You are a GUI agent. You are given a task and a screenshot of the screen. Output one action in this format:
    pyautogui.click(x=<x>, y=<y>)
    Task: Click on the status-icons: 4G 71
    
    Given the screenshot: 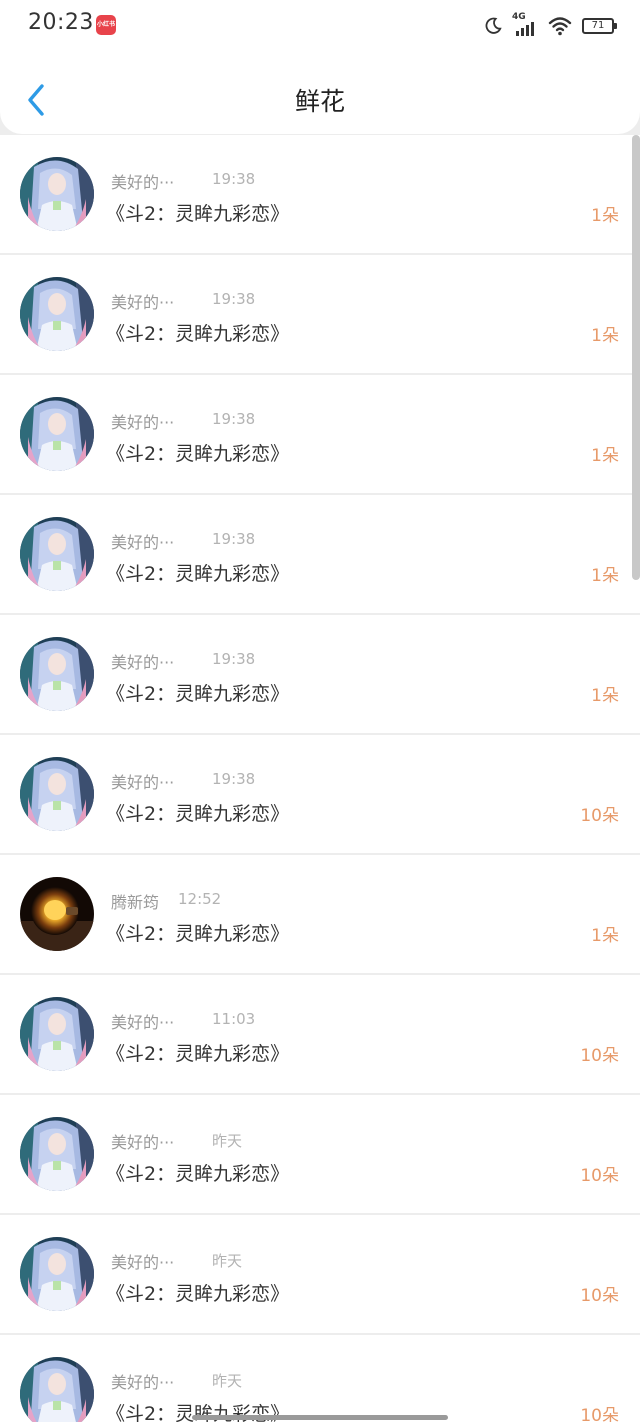 What is the action you would take?
    pyautogui.click(x=550, y=26)
    